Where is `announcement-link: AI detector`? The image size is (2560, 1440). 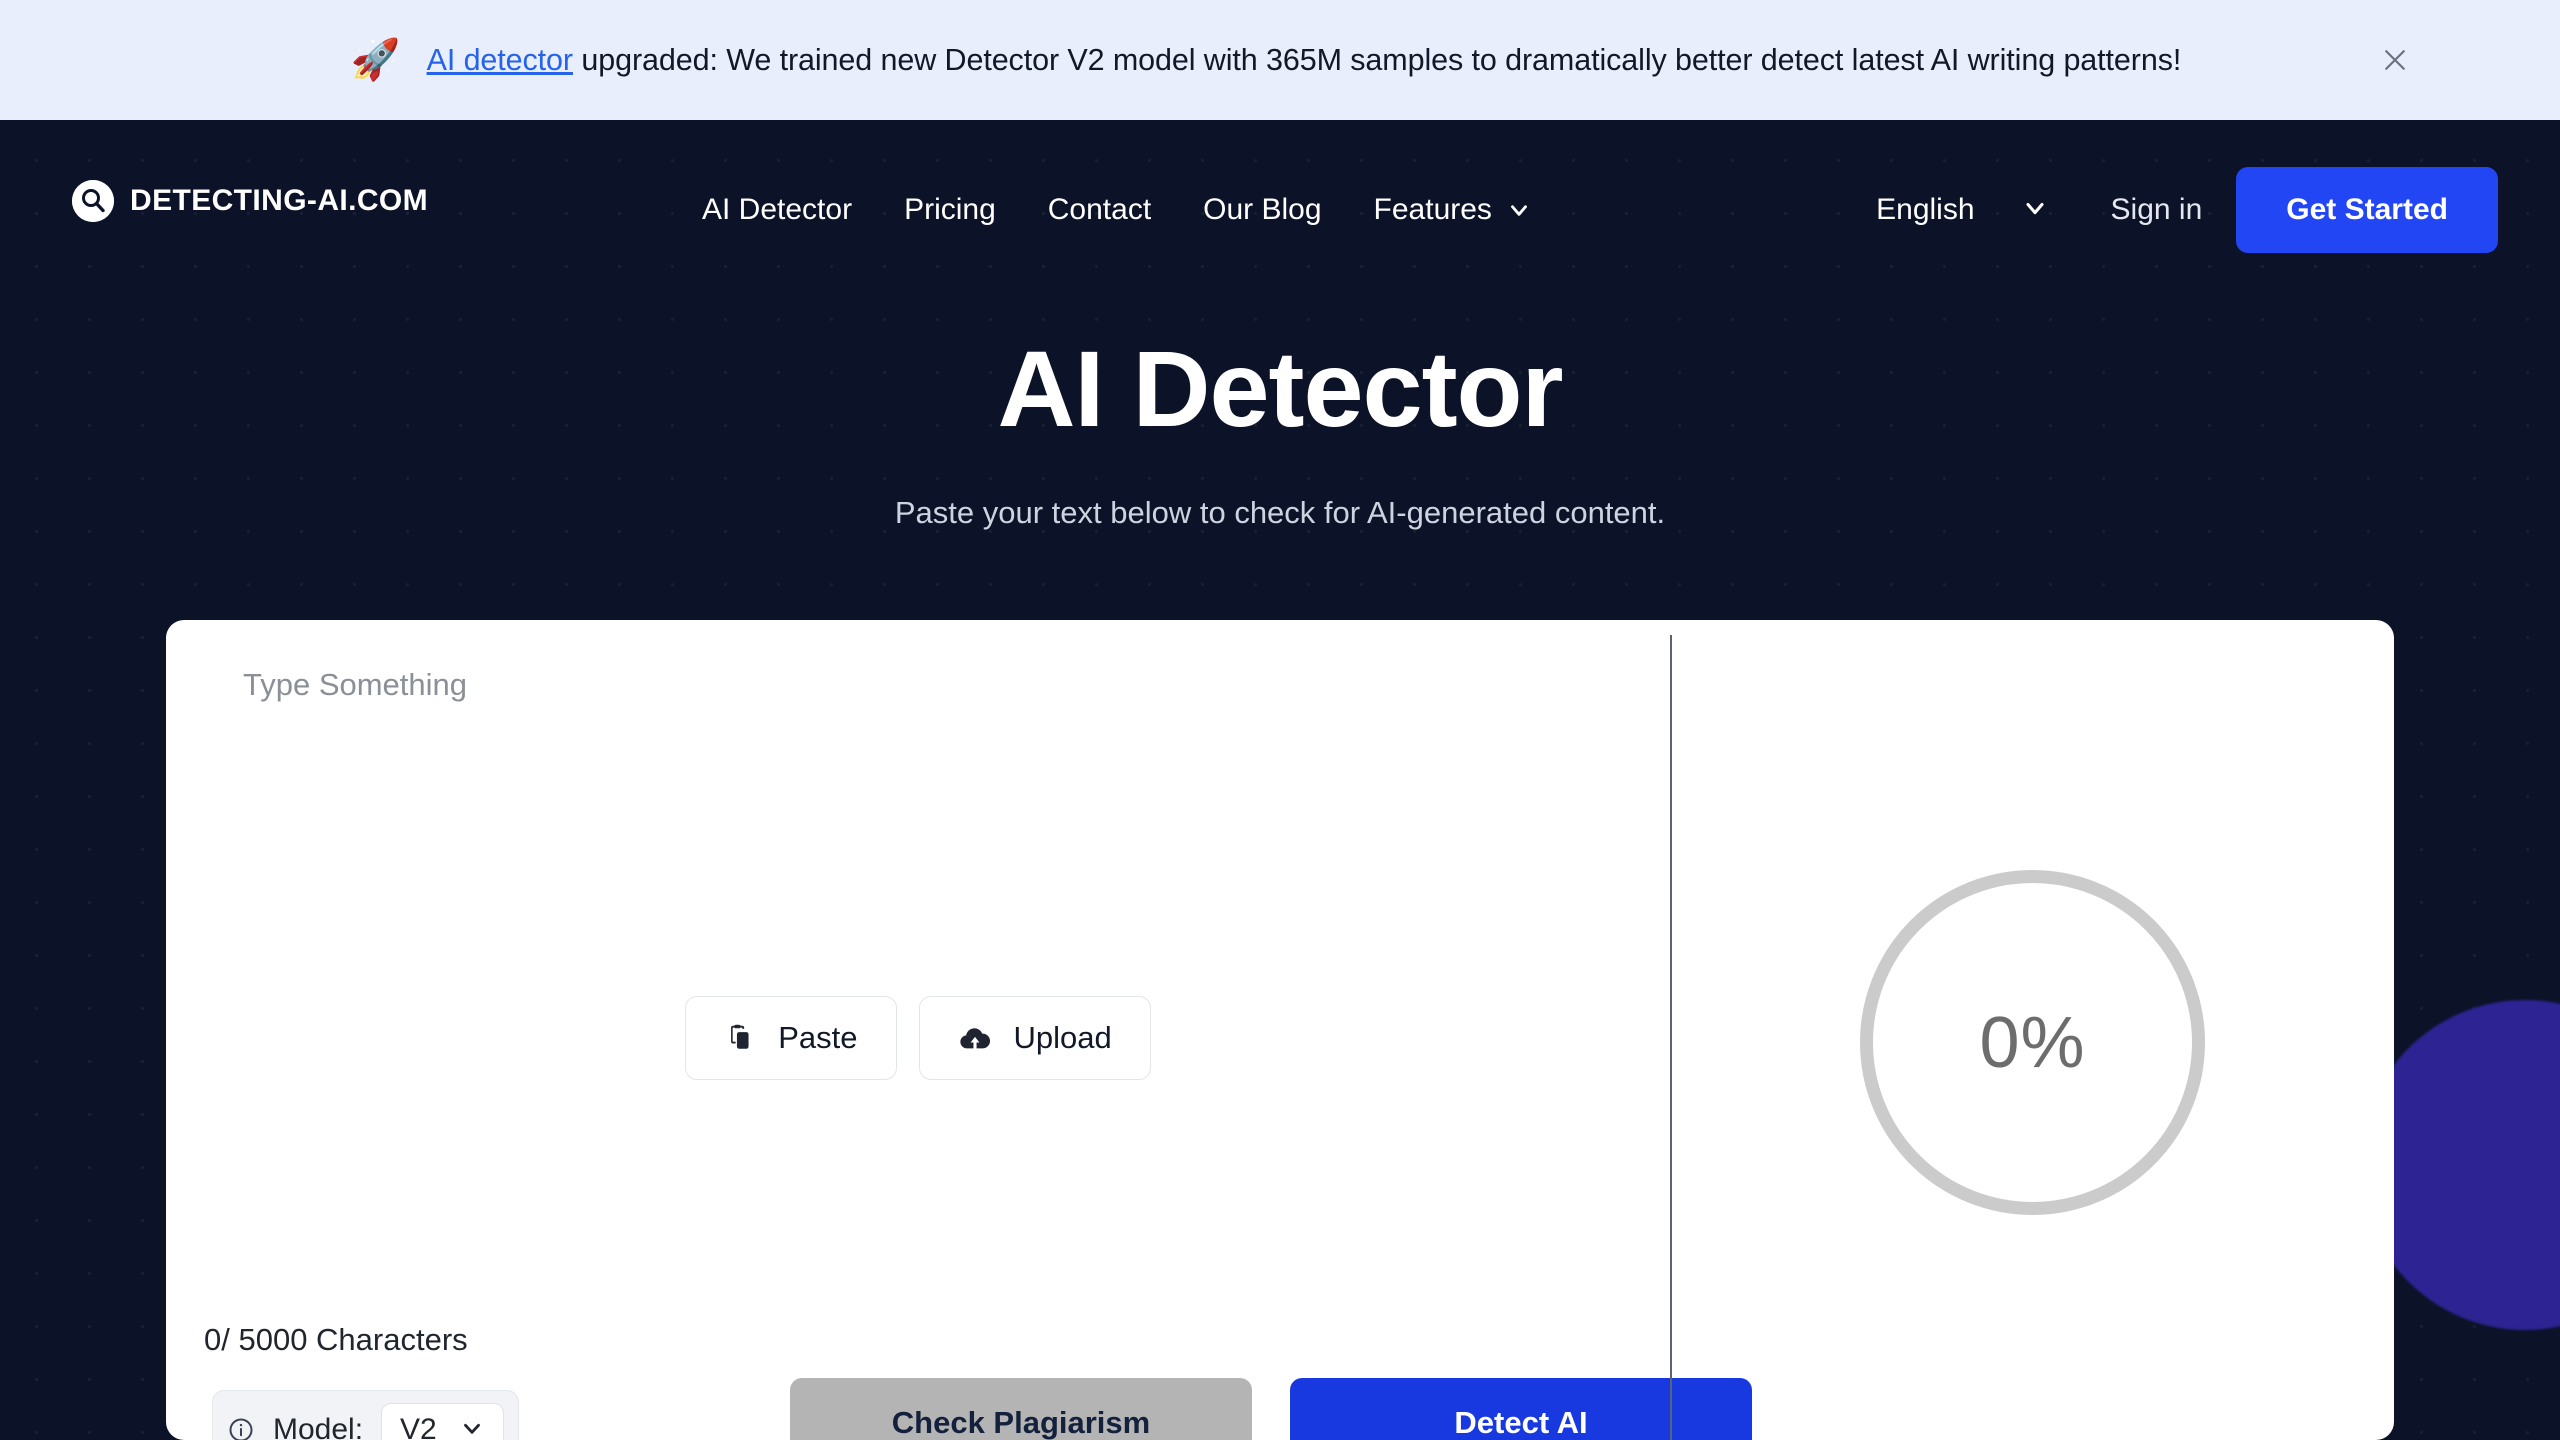 announcement-link: AI detector is located at coordinates (500, 60).